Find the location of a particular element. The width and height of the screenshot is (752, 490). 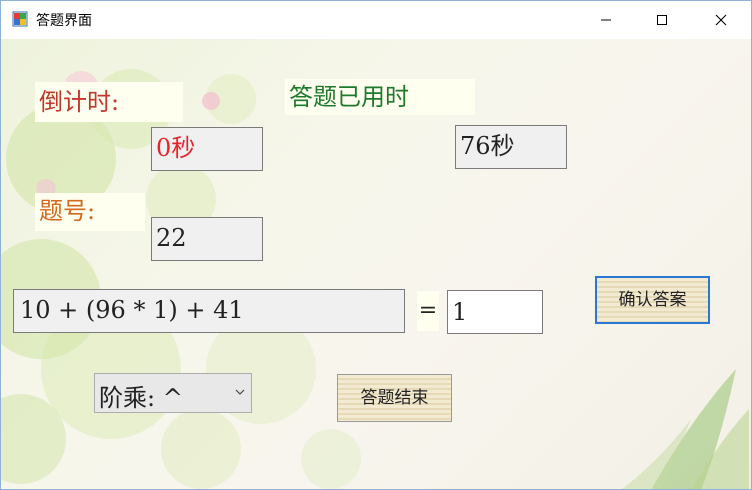

countdown-value: 0秒 is located at coordinates (207, 149).